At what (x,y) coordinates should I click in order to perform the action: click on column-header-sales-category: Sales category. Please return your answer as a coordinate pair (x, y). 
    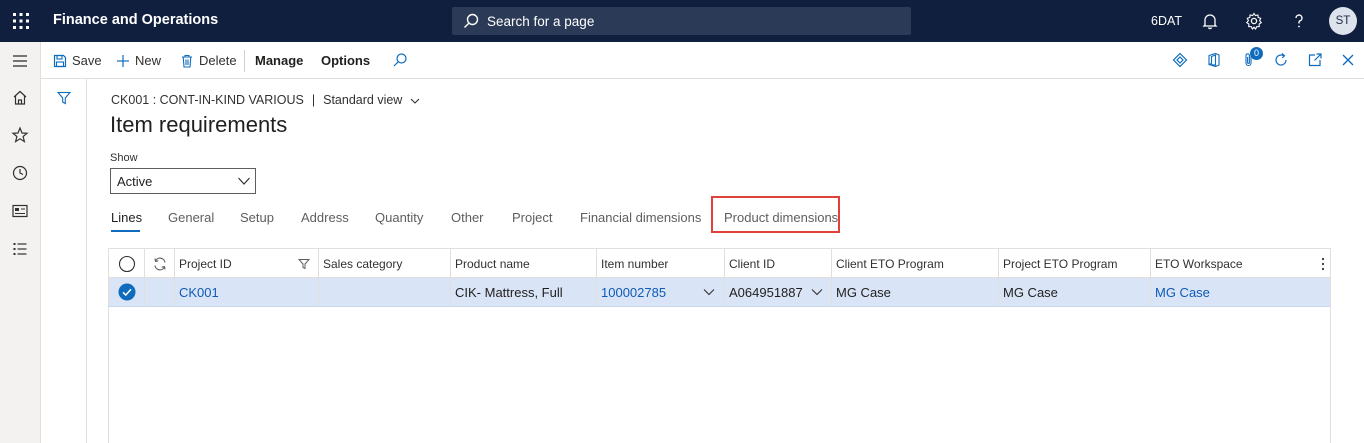
    Looking at the image, I should click on (385, 263).